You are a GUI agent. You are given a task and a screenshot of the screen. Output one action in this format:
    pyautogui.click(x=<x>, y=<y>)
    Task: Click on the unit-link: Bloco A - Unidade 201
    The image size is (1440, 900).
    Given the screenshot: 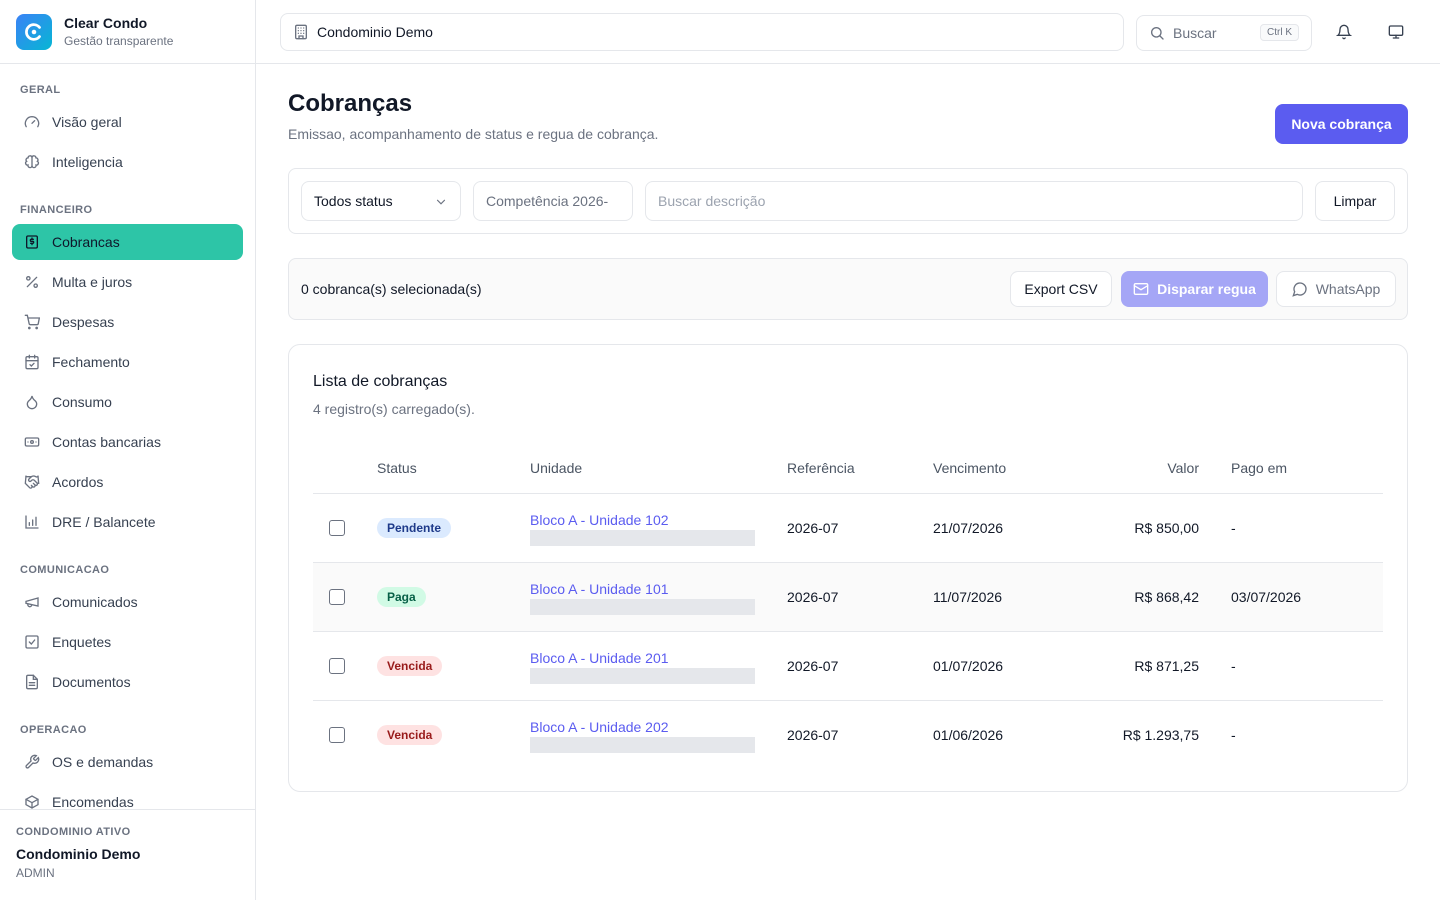 What is the action you would take?
    pyautogui.click(x=658, y=658)
    